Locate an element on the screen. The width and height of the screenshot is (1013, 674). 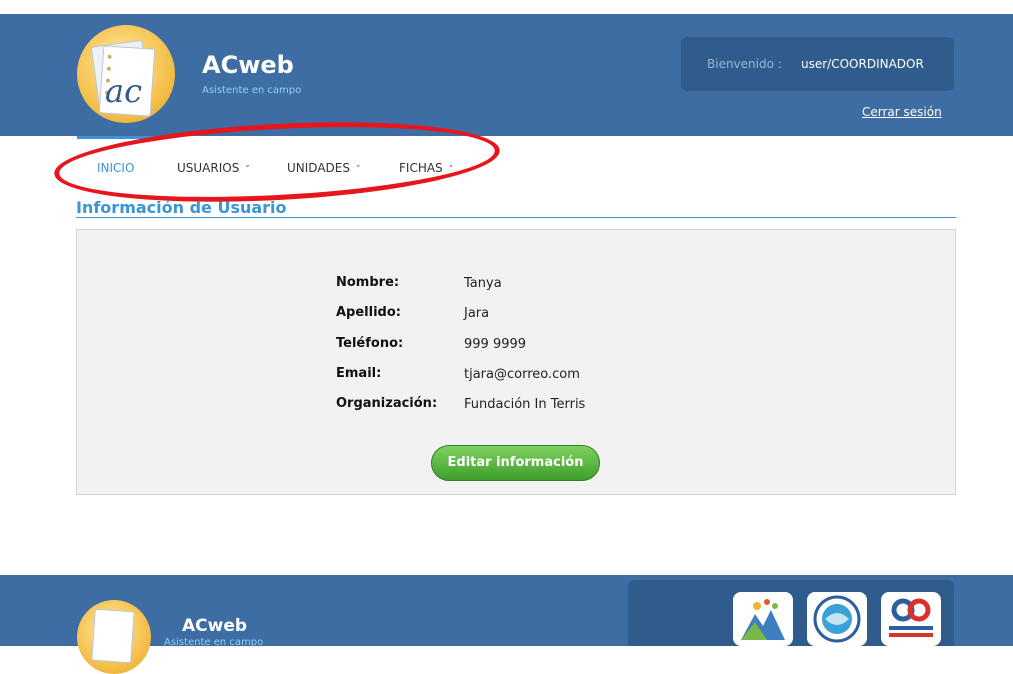
field-value-telefono: 999 9999 is located at coordinates (495, 344).